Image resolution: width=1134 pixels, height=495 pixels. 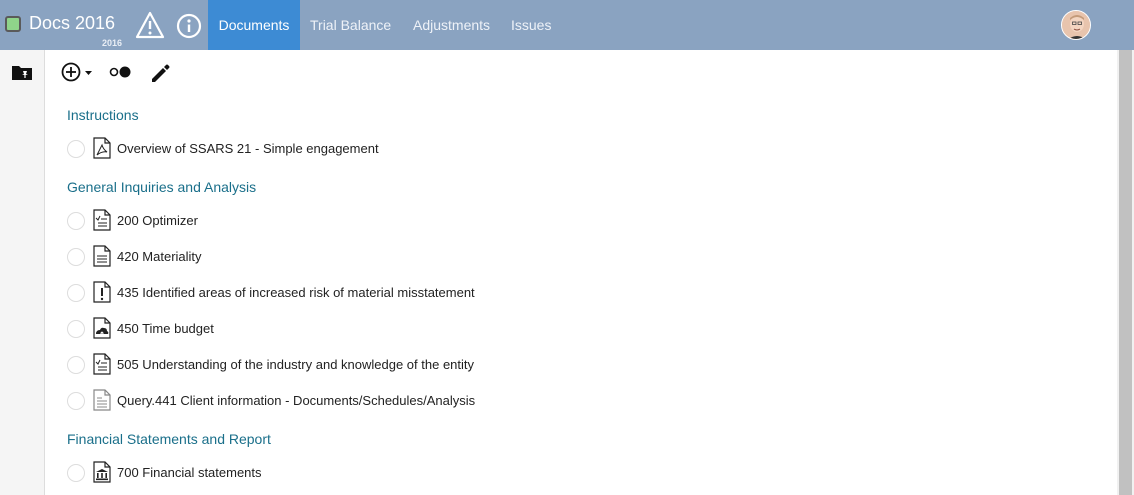 I want to click on folder-pin-icon, so click(x=22, y=72).